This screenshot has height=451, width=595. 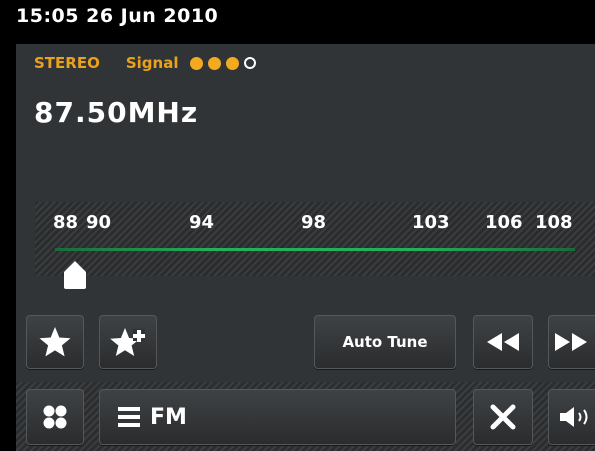 I want to click on fm-band-line, so click(x=315, y=249).